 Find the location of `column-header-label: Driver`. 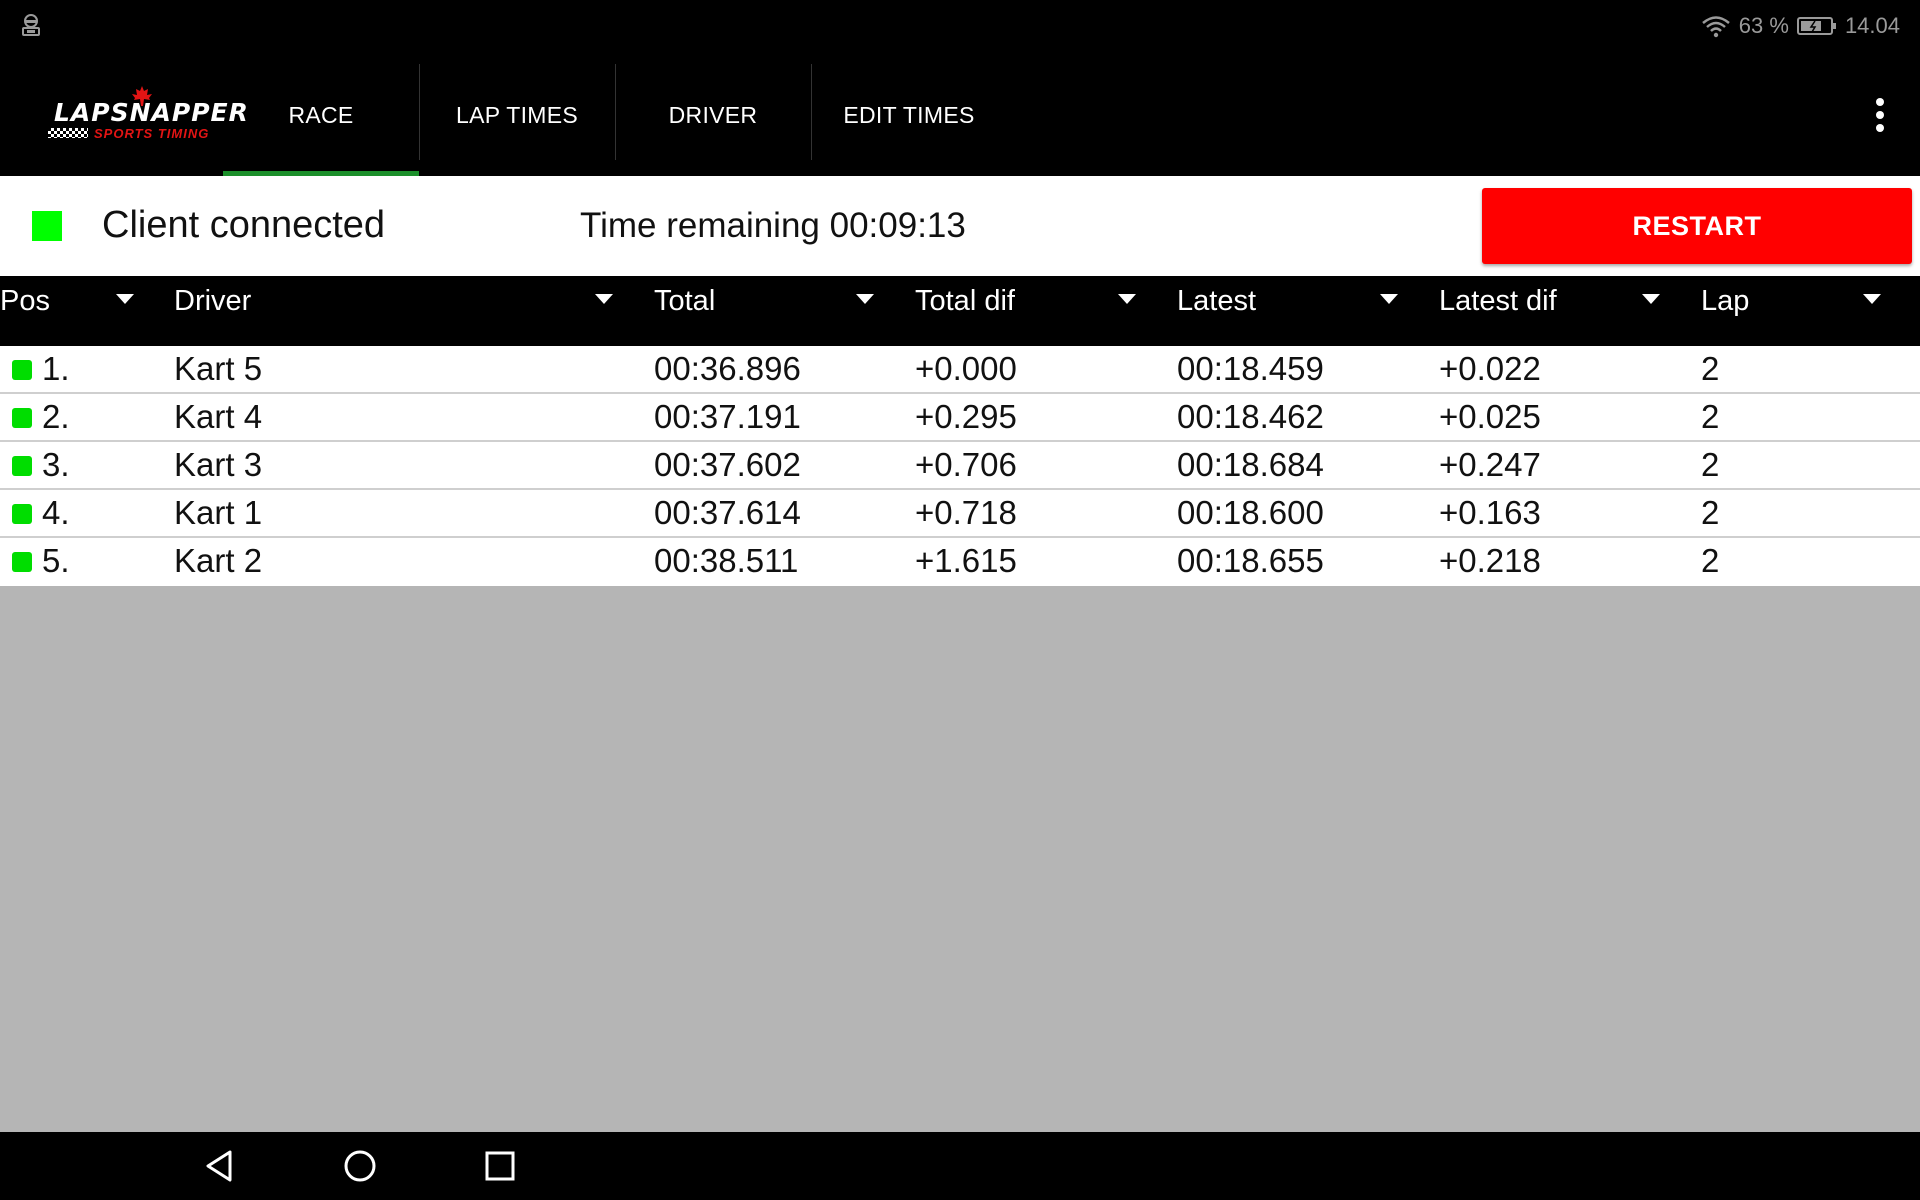

column-header-label: Driver is located at coordinates (213, 301).